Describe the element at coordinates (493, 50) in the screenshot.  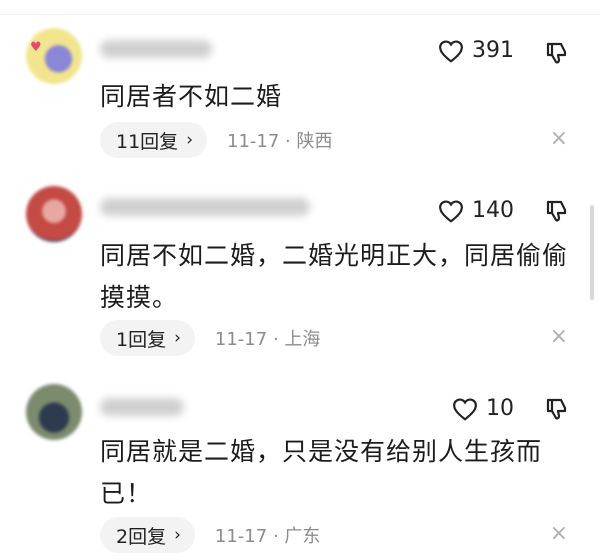
I see `like-count: 391` at that location.